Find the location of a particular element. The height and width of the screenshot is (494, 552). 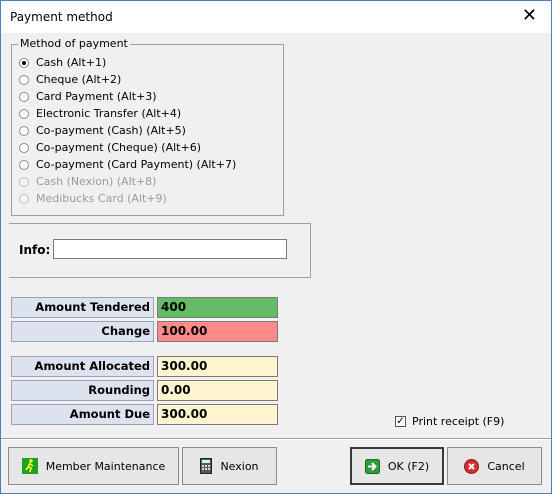

radio-label: Medibucks Card (Alt+9) is located at coordinates (101, 198).